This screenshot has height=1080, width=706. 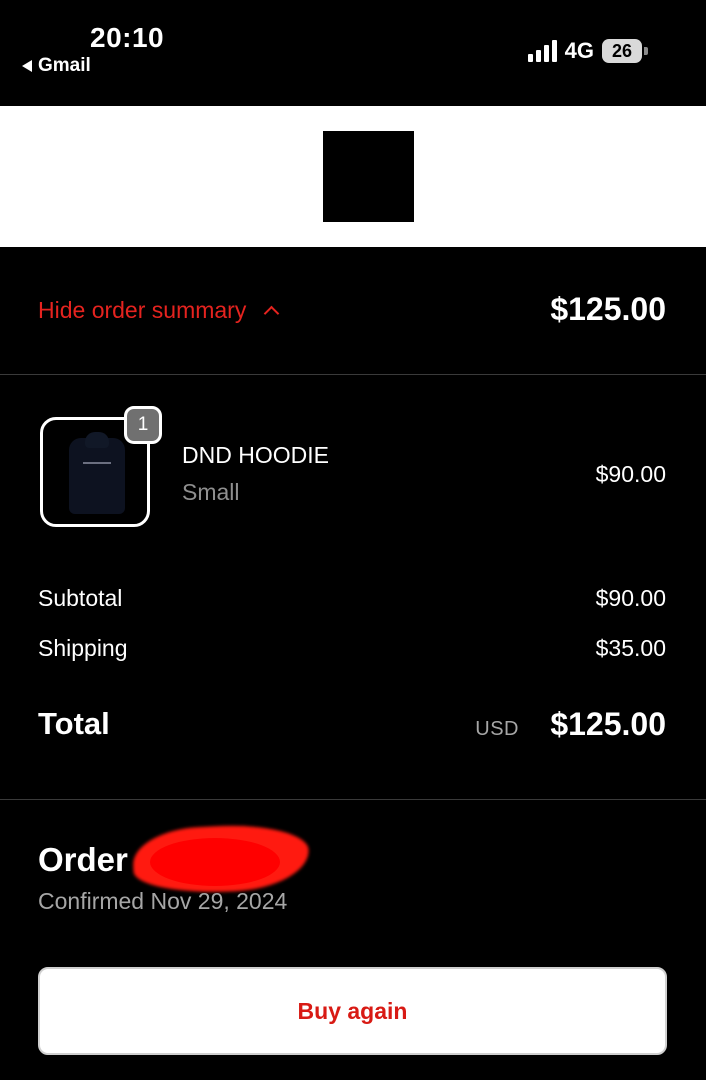 What do you see at coordinates (608, 724) in the screenshot?
I see `total-value: $125.00` at bounding box center [608, 724].